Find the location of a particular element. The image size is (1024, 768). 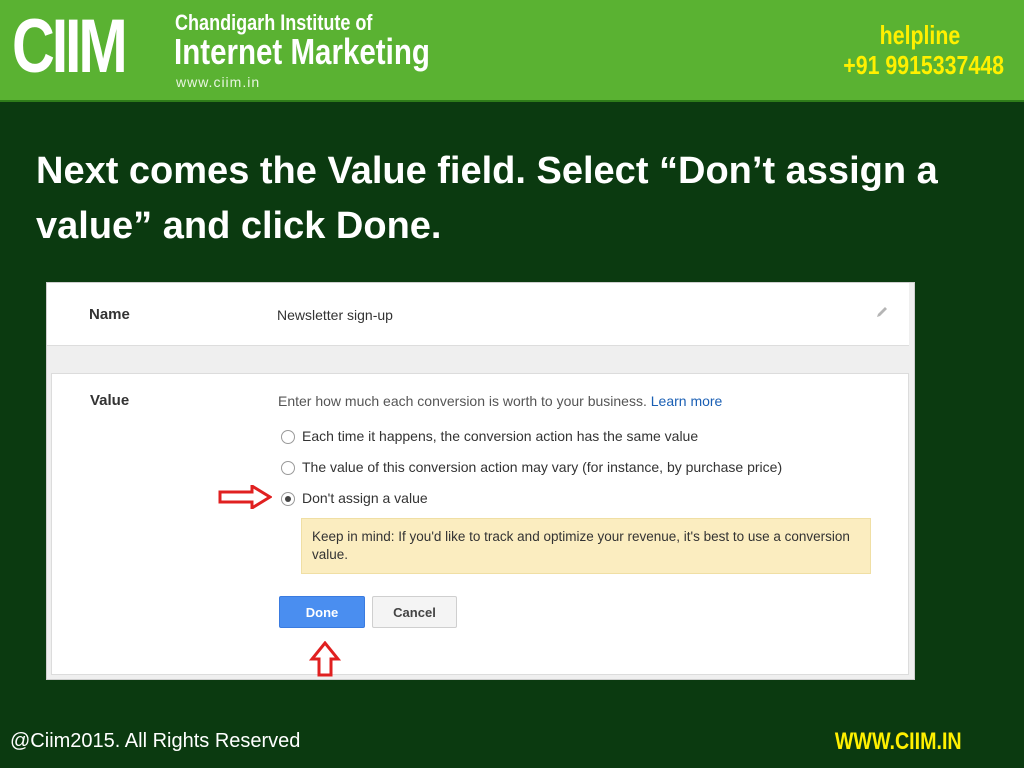

pencil-icon is located at coordinates (883, 313).